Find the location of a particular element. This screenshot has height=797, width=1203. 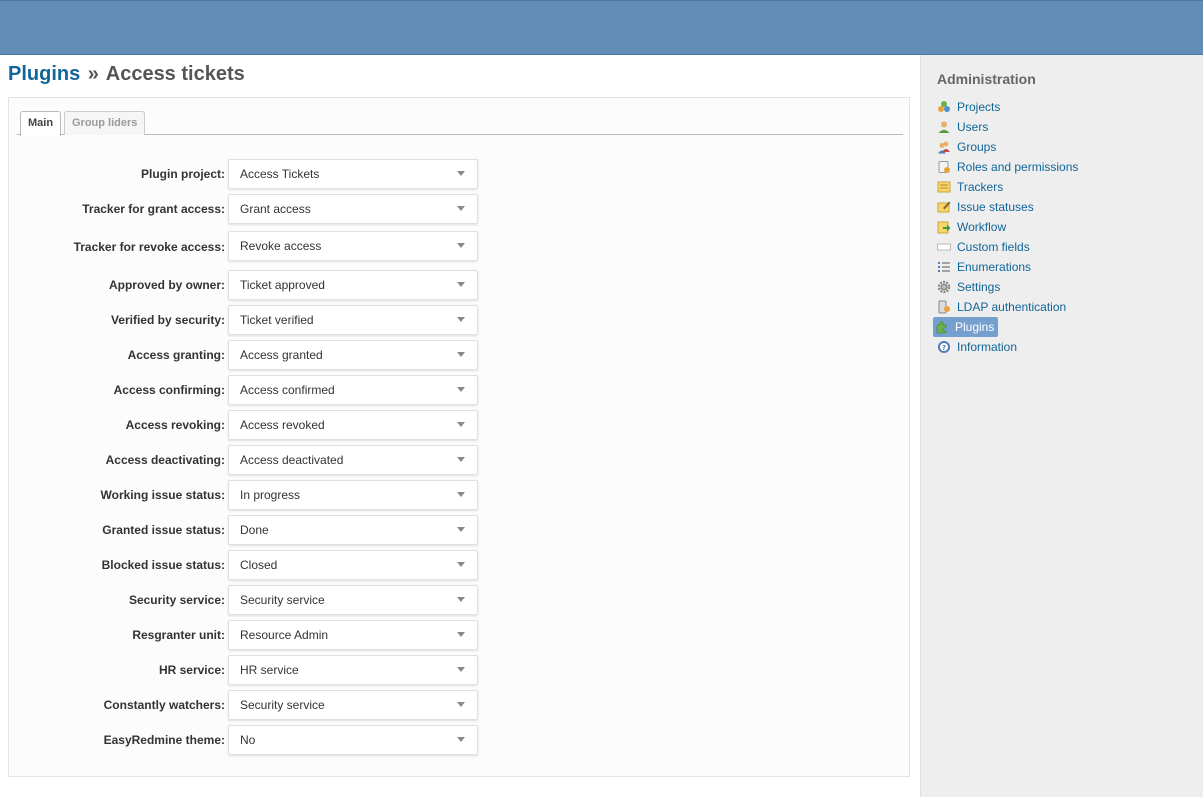

select-value: Access granted is located at coordinates (281, 355).